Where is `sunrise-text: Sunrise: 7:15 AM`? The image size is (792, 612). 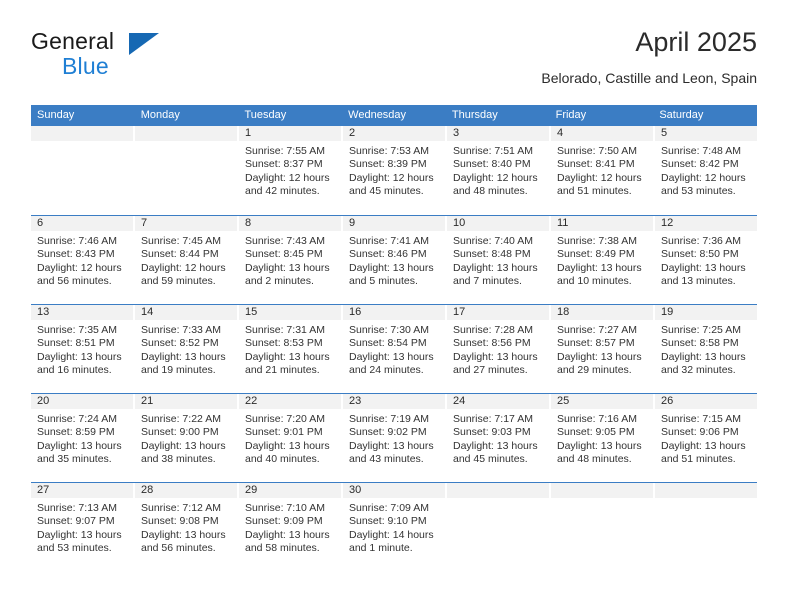 sunrise-text: Sunrise: 7:15 AM is located at coordinates (701, 419).